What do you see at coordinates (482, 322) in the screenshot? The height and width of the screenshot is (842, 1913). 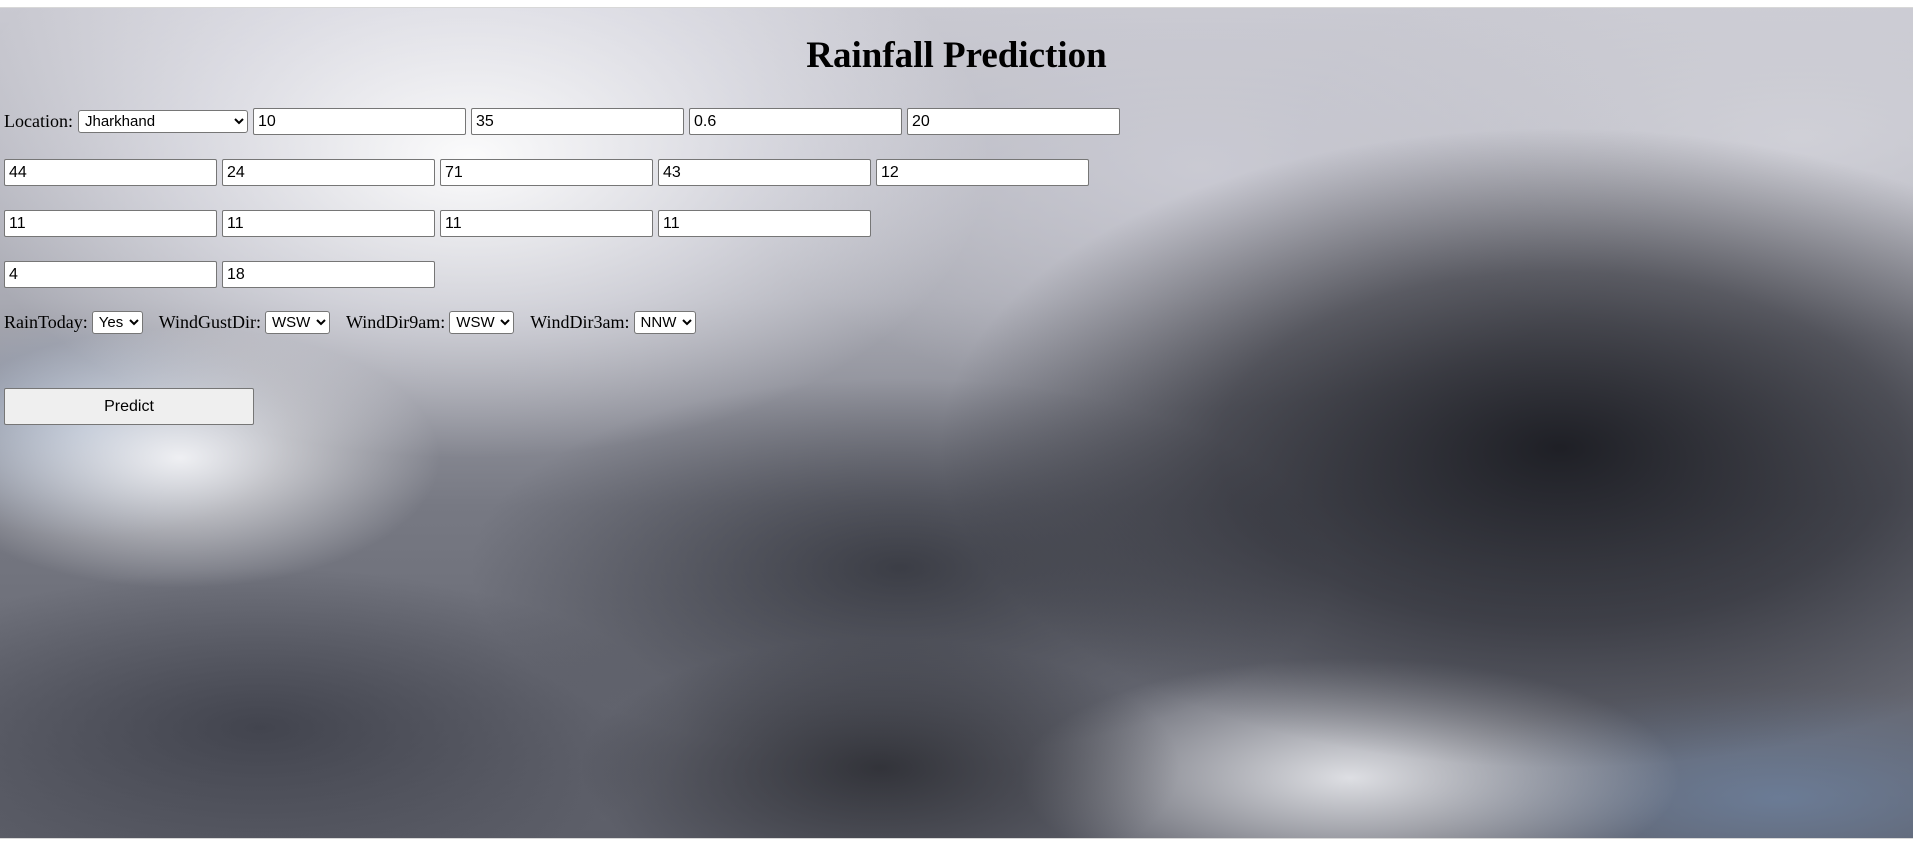 I see `wind-dir-9am-select: WSW` at bounding box center [482, 322].